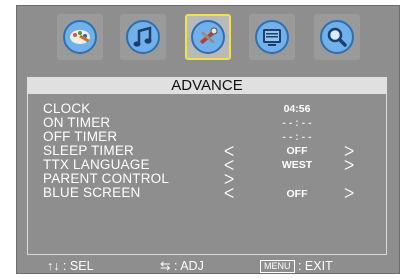  I want to click on tv-channel-icon, so click(272, 37).